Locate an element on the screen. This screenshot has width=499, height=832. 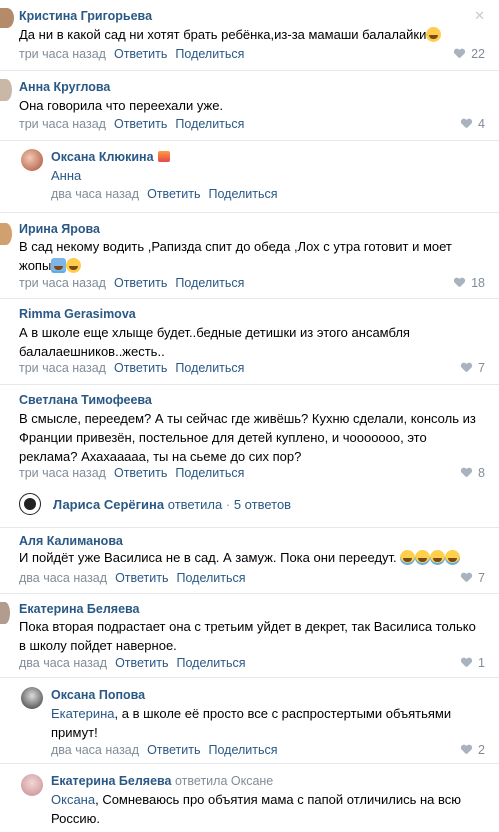
comment-text-line: в школу пойдет наверное. is located at coordinates (98, 645).